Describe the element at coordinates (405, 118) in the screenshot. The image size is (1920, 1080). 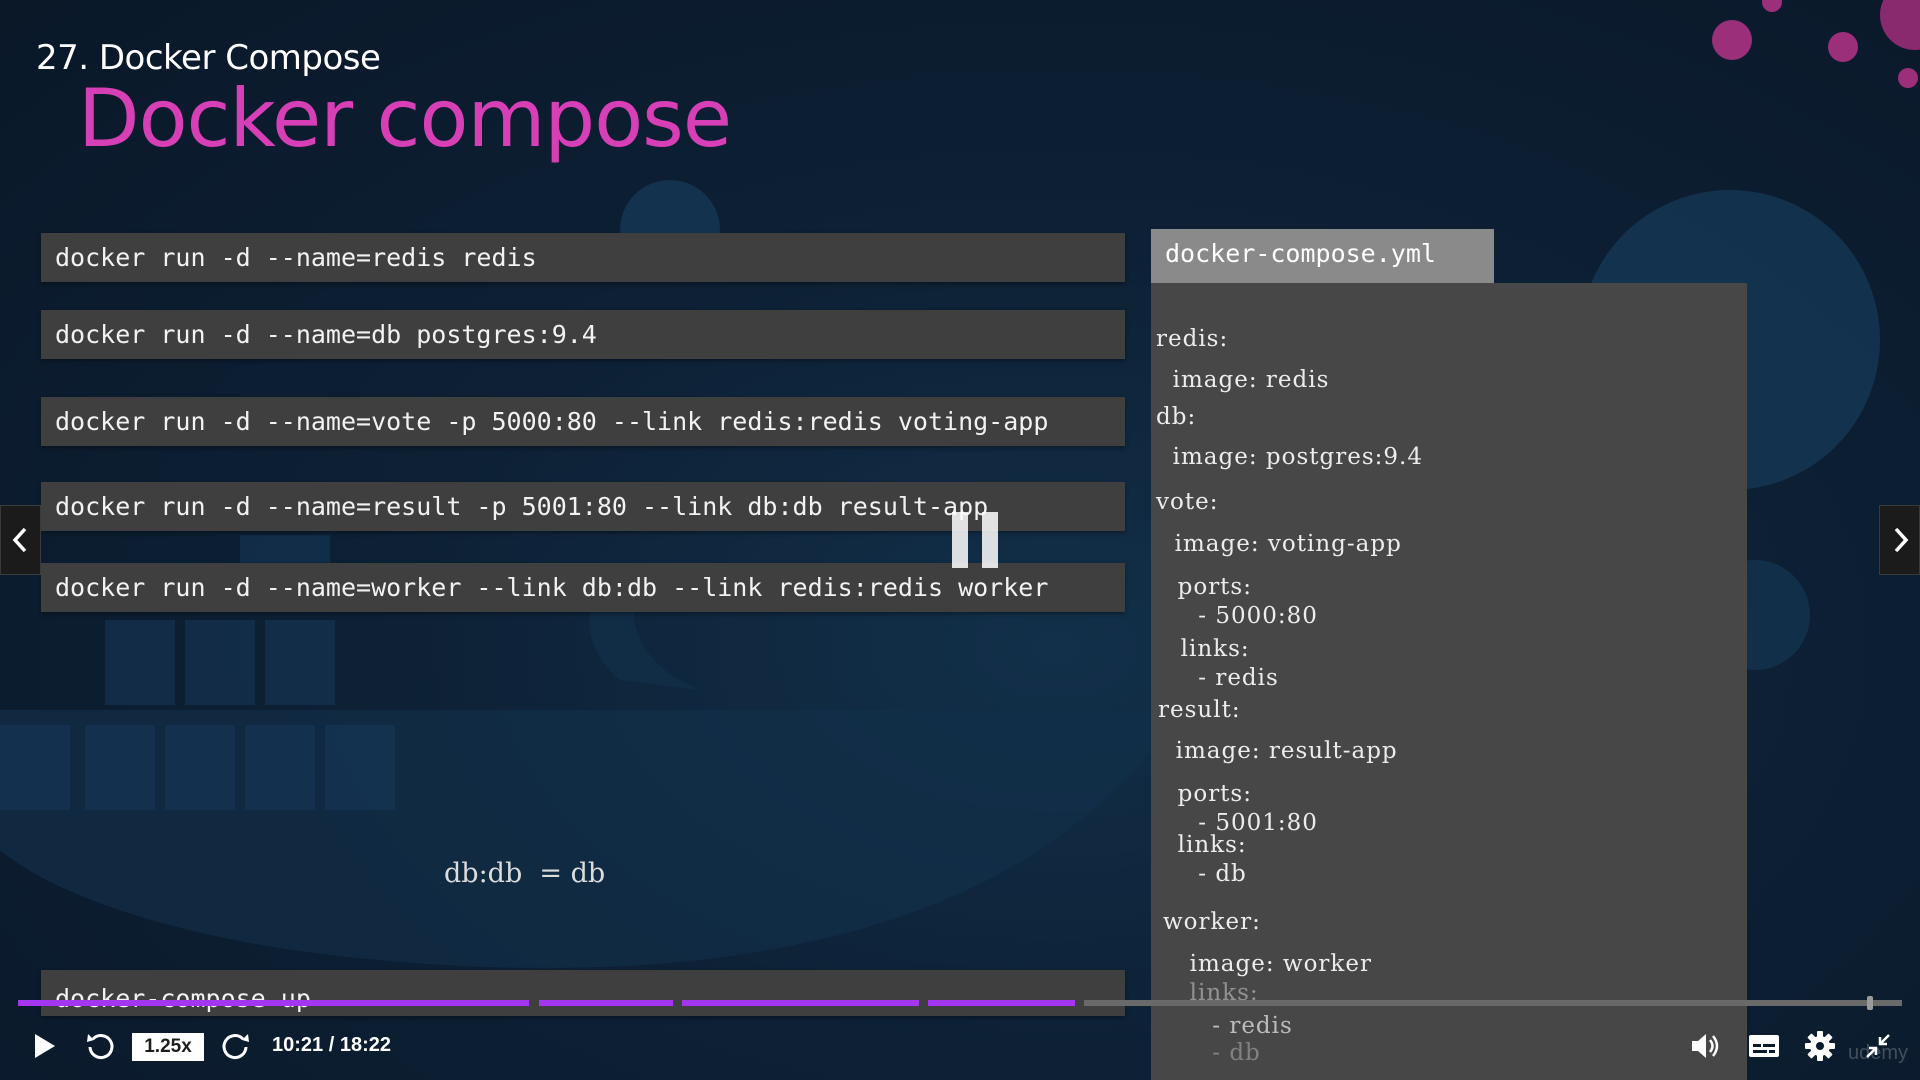
I see `slide-title: Docker compose` at that location.